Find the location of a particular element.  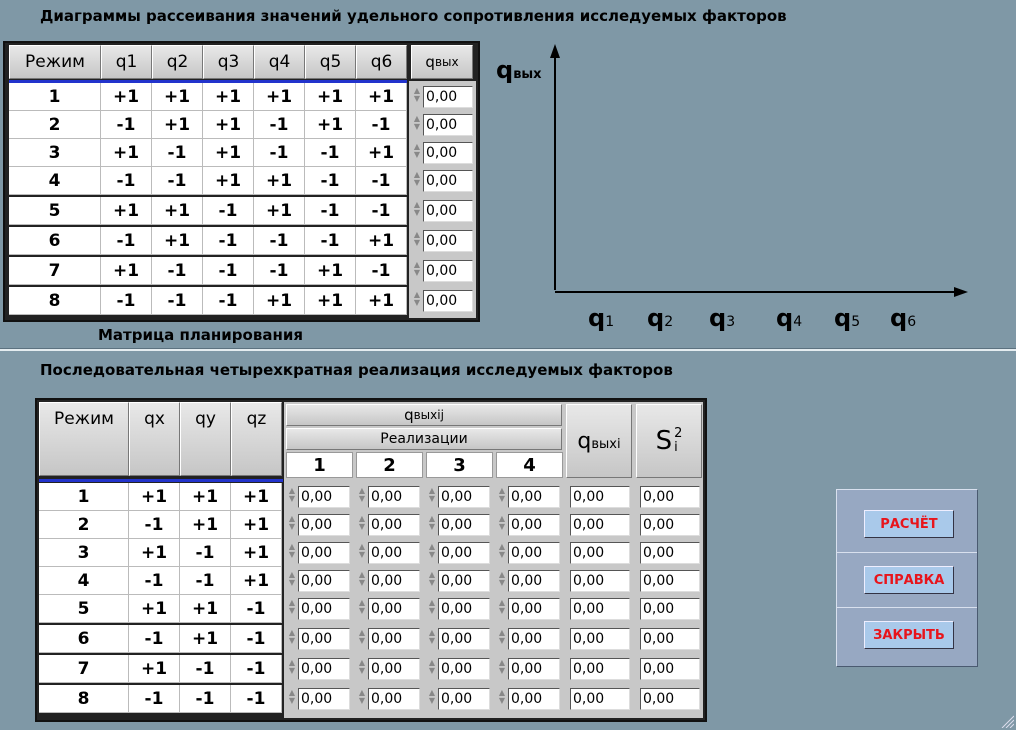

plan-header-1: q1 is located at coordinates (126, 62).